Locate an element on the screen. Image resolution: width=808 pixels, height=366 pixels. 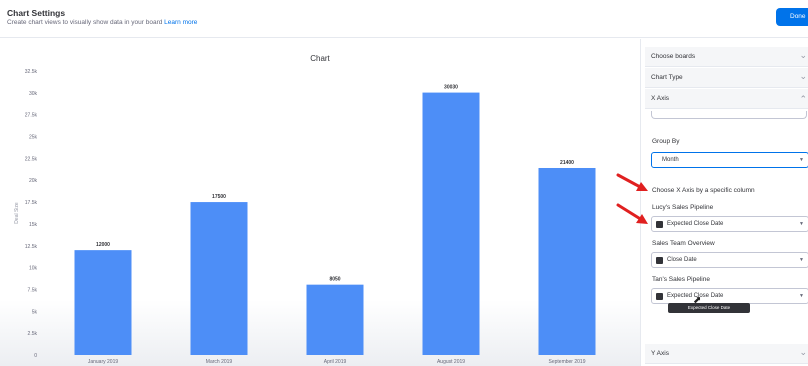
bar-data-label: 30030 is located at coordinates (451, 88).